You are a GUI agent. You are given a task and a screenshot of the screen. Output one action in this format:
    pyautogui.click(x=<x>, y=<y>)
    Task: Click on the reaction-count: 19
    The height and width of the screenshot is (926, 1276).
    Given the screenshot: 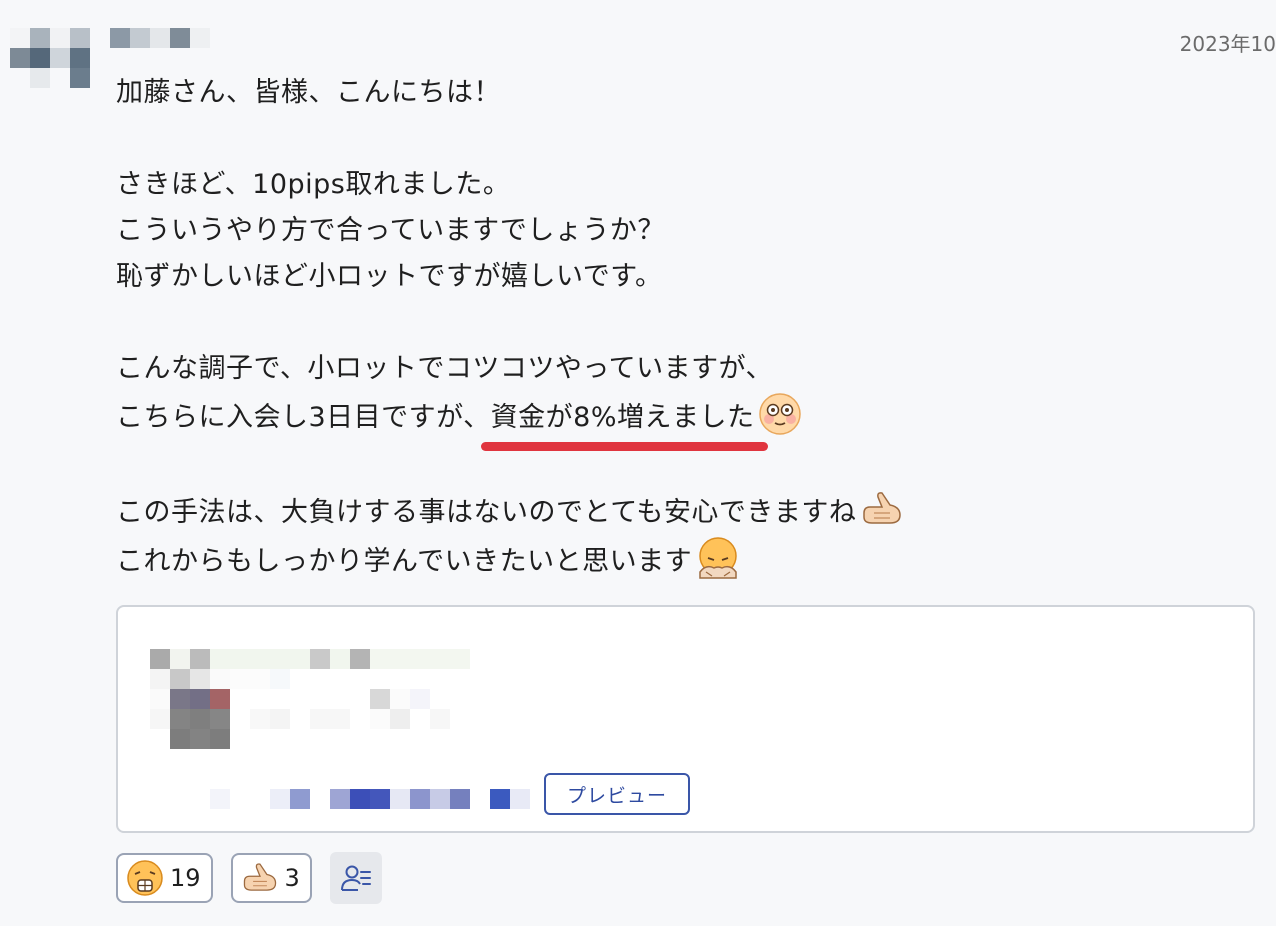 What is the action you would take?
    pyautogui.click(x=185, y=878)
    